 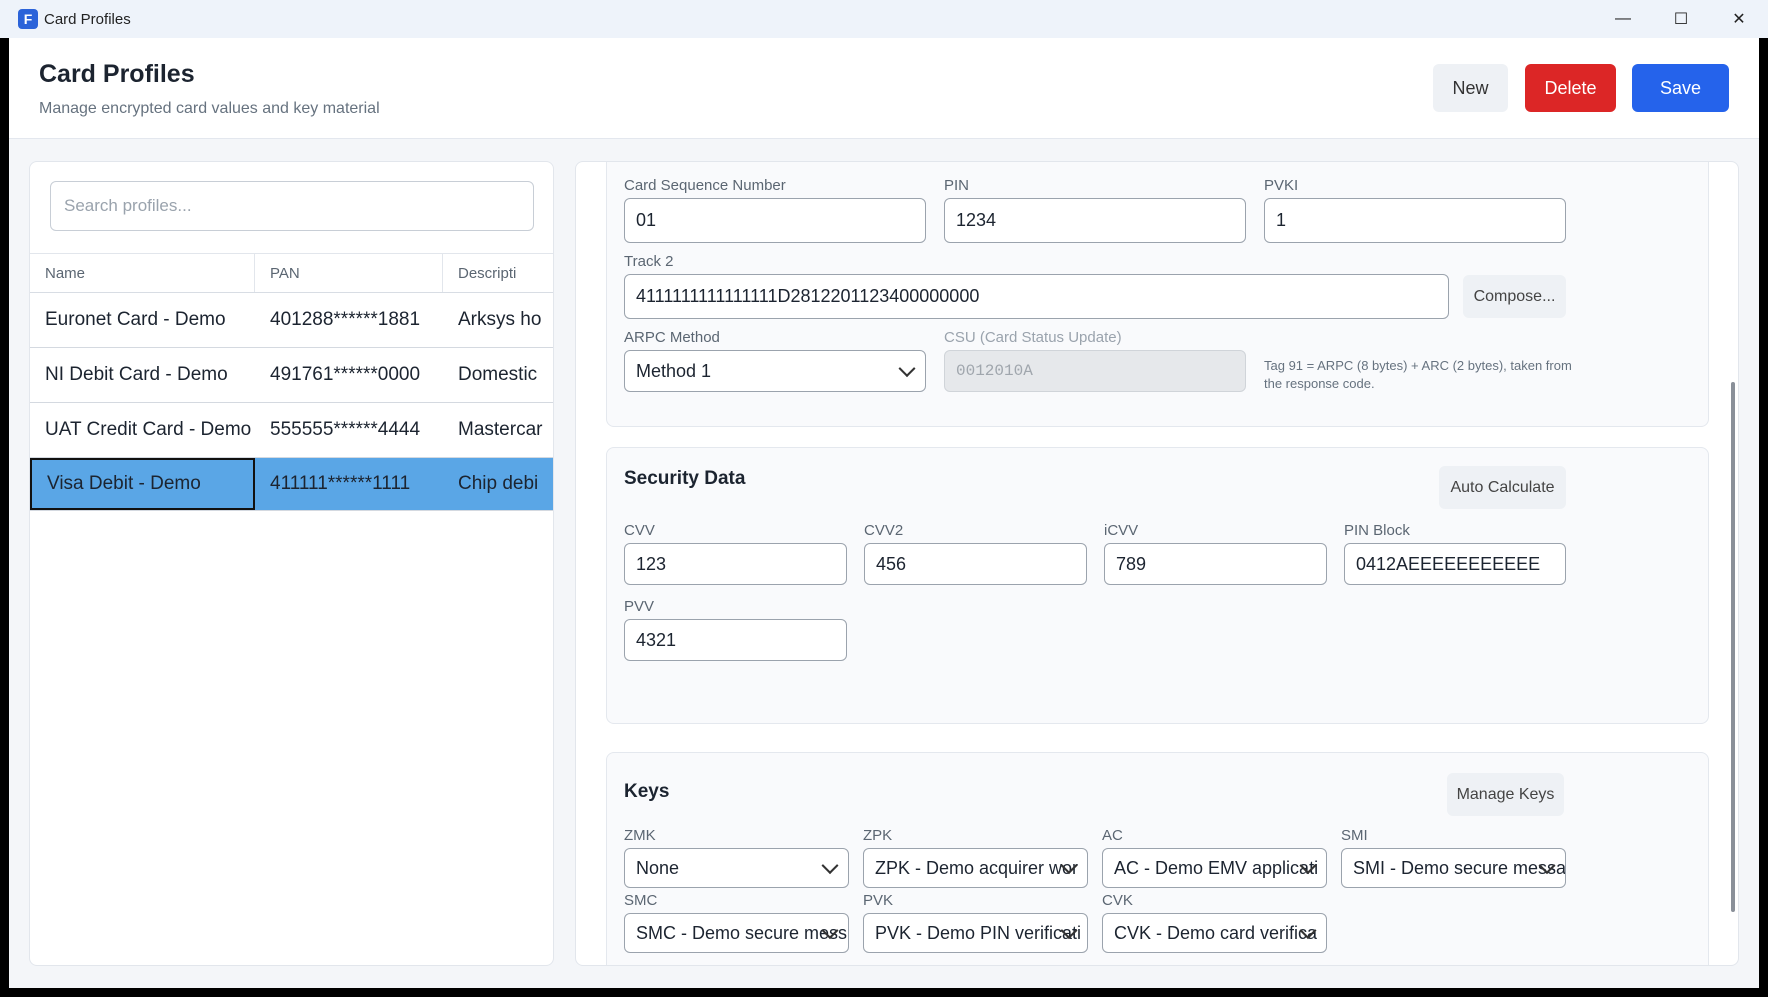 I want to click on cell-pan: 491761******0000, so click(x=345, y=374).